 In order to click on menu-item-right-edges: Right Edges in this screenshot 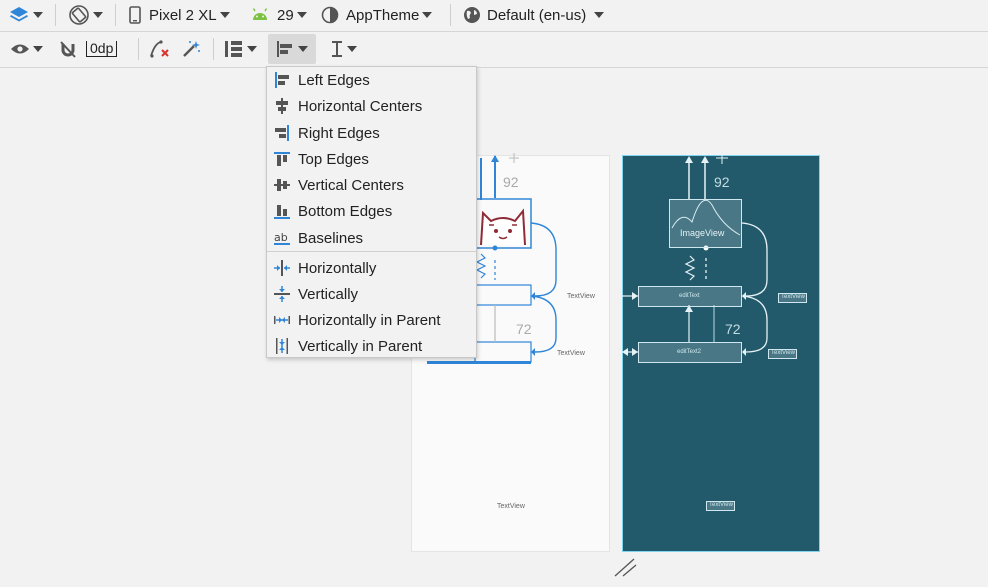, I will do `click(371, 133)`.